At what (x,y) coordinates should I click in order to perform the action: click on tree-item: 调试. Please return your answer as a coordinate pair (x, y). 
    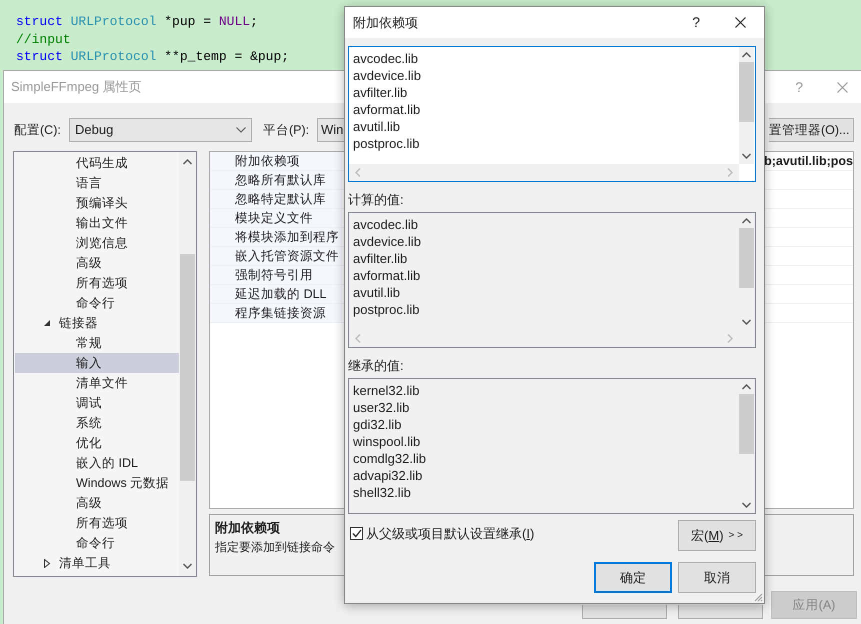
    Looking at the image, I should click on (97, 403).